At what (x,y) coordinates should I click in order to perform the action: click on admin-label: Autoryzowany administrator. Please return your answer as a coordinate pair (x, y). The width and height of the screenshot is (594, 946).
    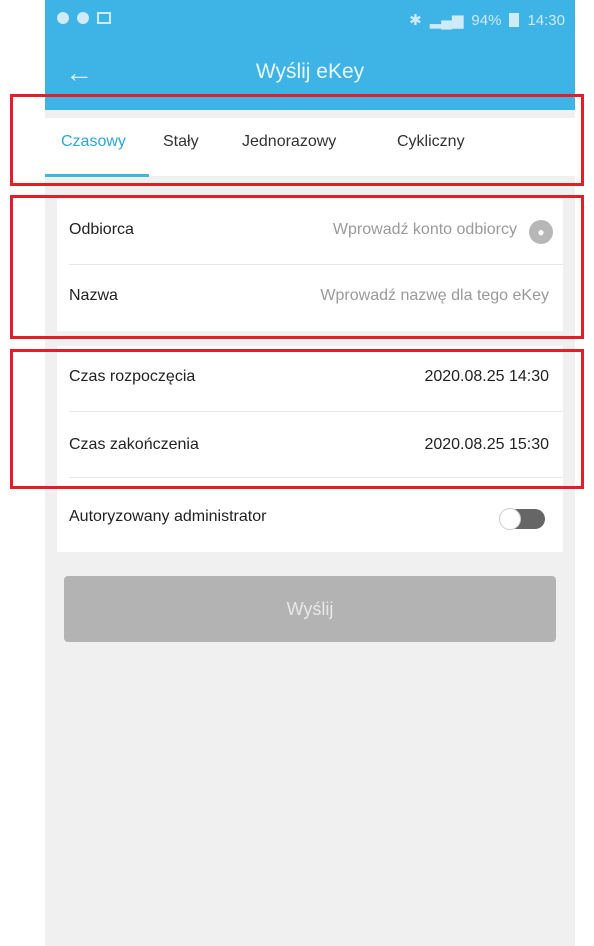
    Looking at the image, I should click on (168, 516).